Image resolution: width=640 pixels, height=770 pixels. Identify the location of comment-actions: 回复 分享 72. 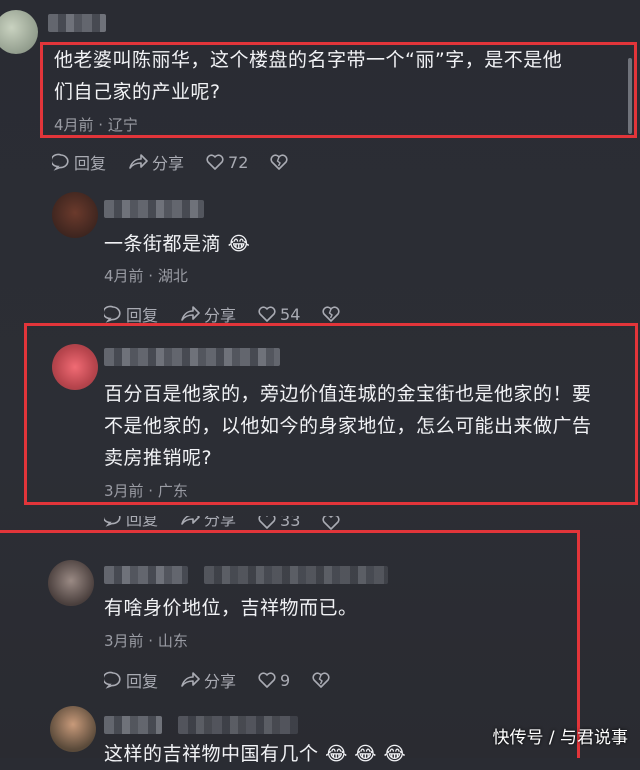
(183, 162).